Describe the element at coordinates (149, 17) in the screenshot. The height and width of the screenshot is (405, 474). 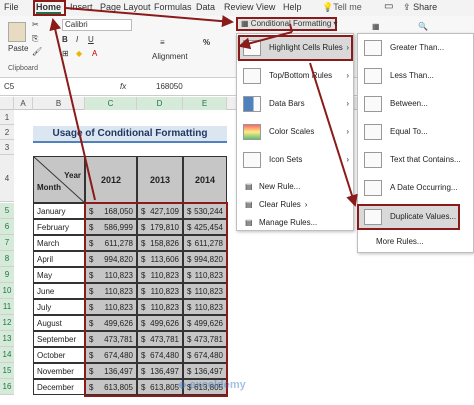
I see `arrow-to-conditional-formatting` at that location.